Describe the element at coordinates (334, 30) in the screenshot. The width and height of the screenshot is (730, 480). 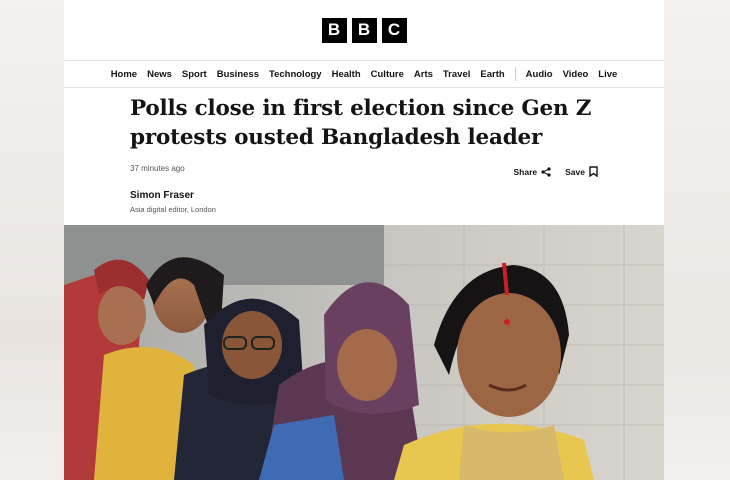
I see `logo-letter-b1: B` at that location.